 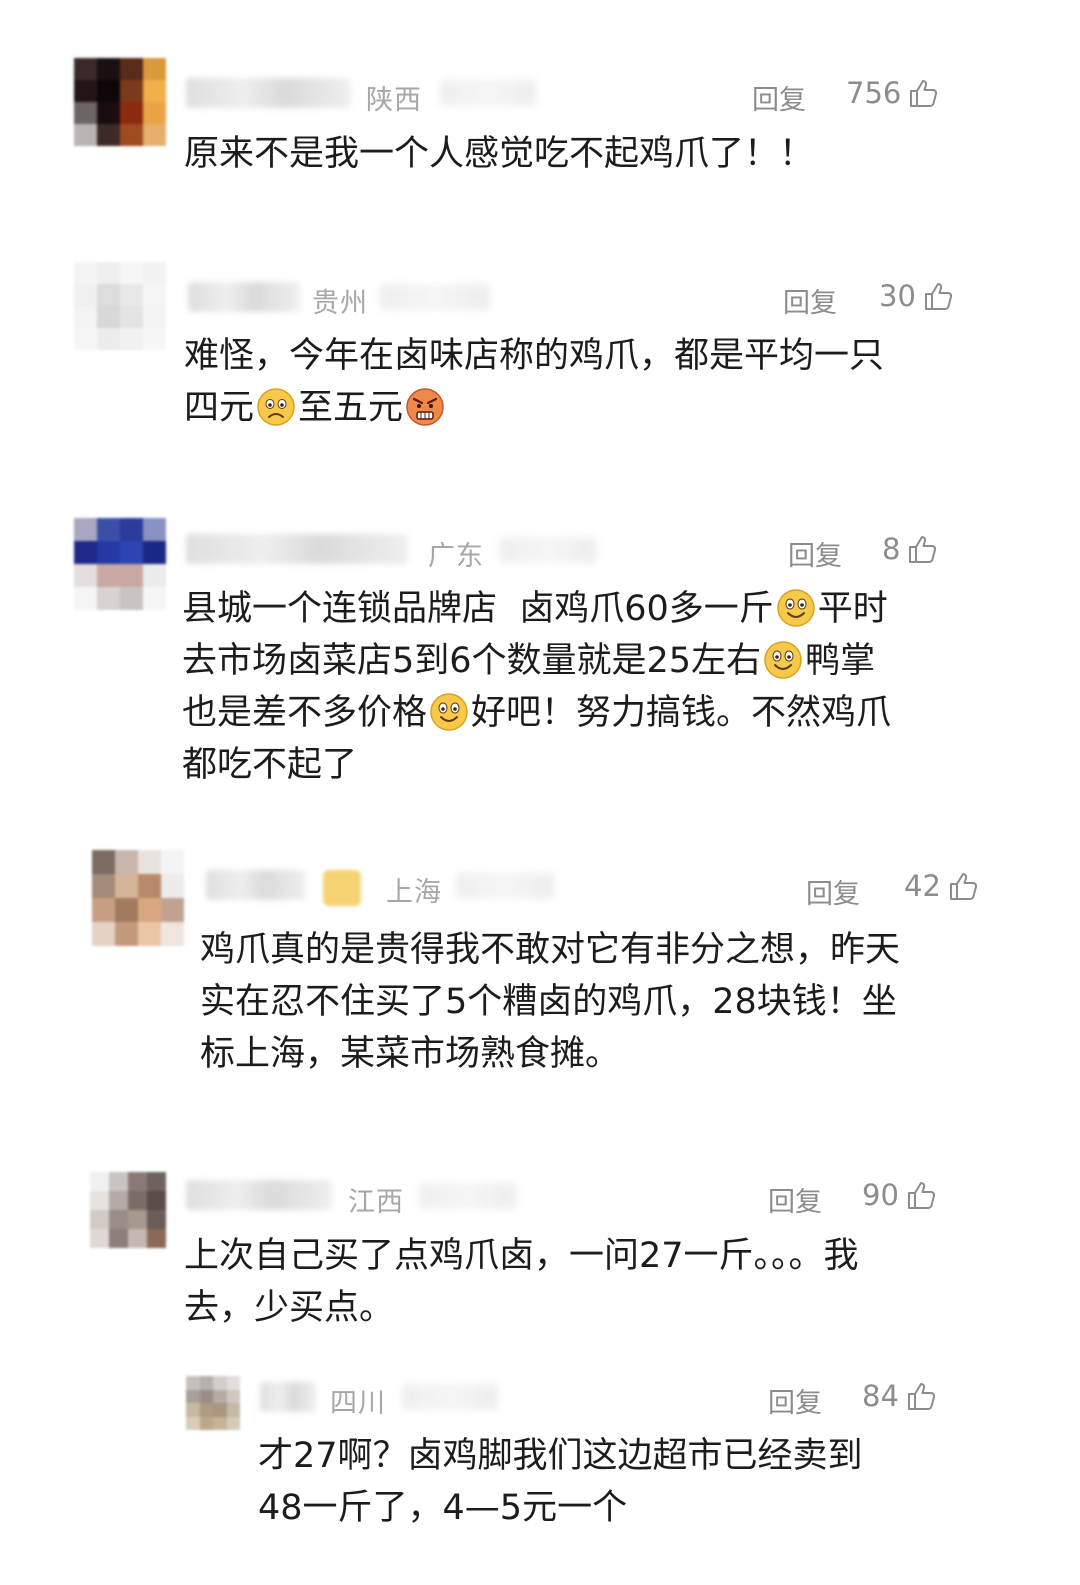 What do you see at coordinates (521, 1256) in the screenshot?
I see `comment-line: 上次自己买了点鸡爪卤，一问27一斤。。。我` at bounding box center [521, 1256].